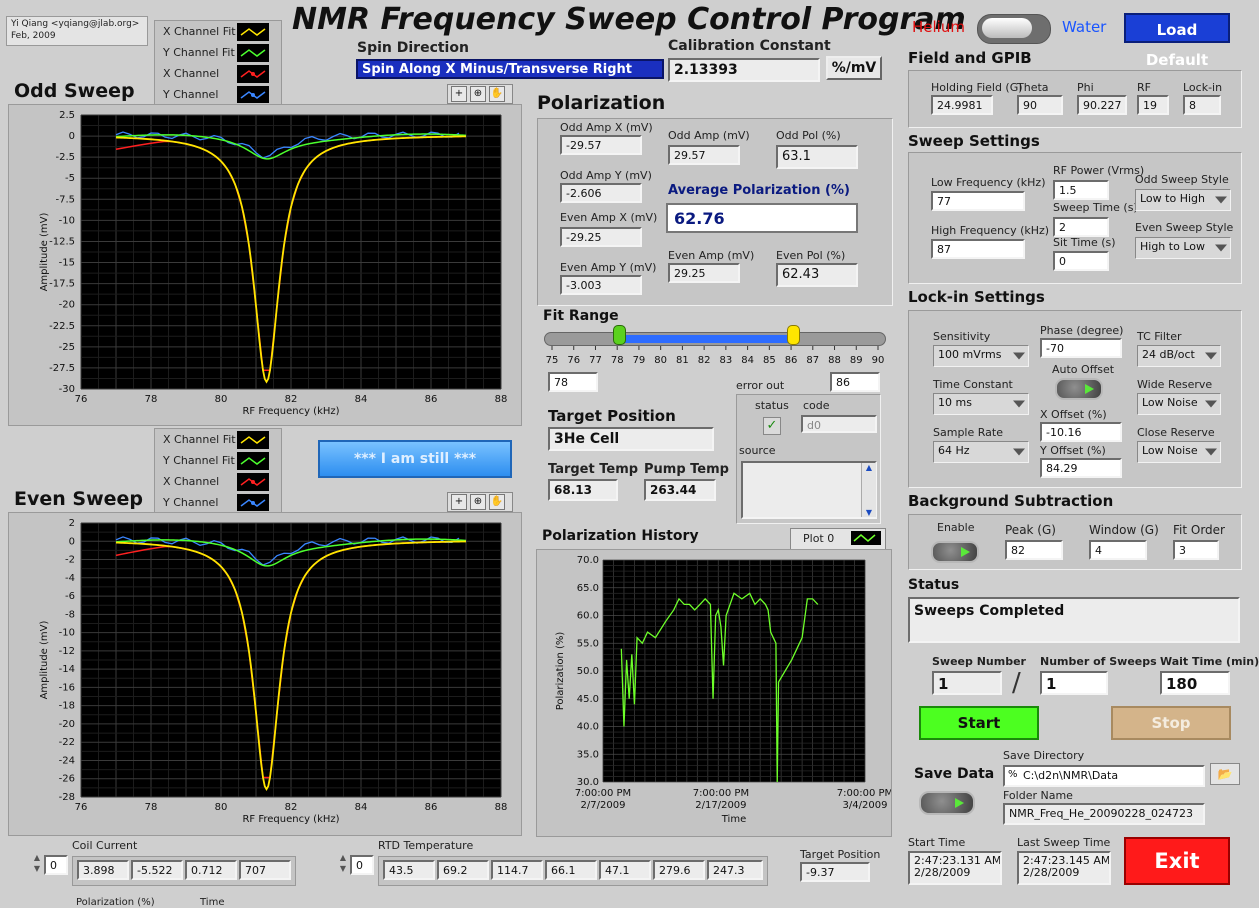  I want to click on wait-time-input: 180, so click(1195, 683).